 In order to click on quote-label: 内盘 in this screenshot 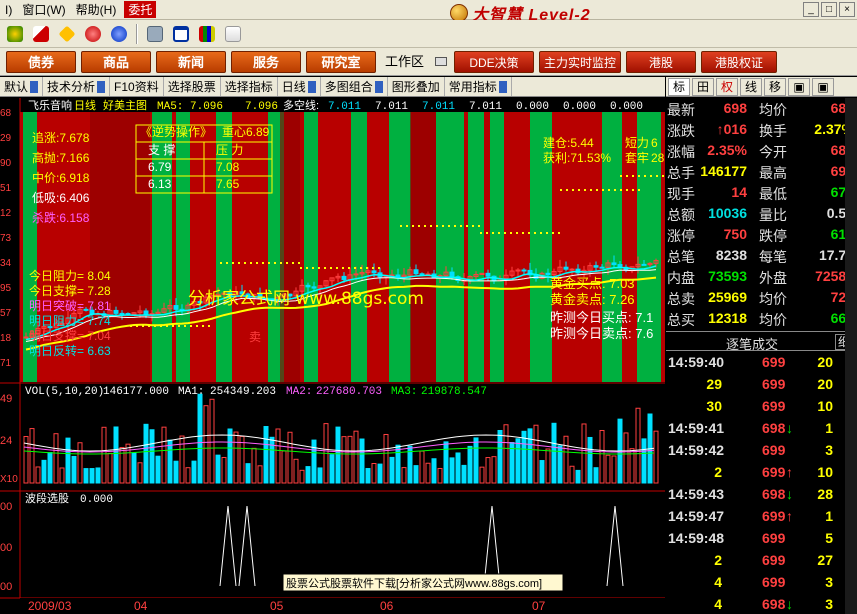, I will do `click(681, 278)`.